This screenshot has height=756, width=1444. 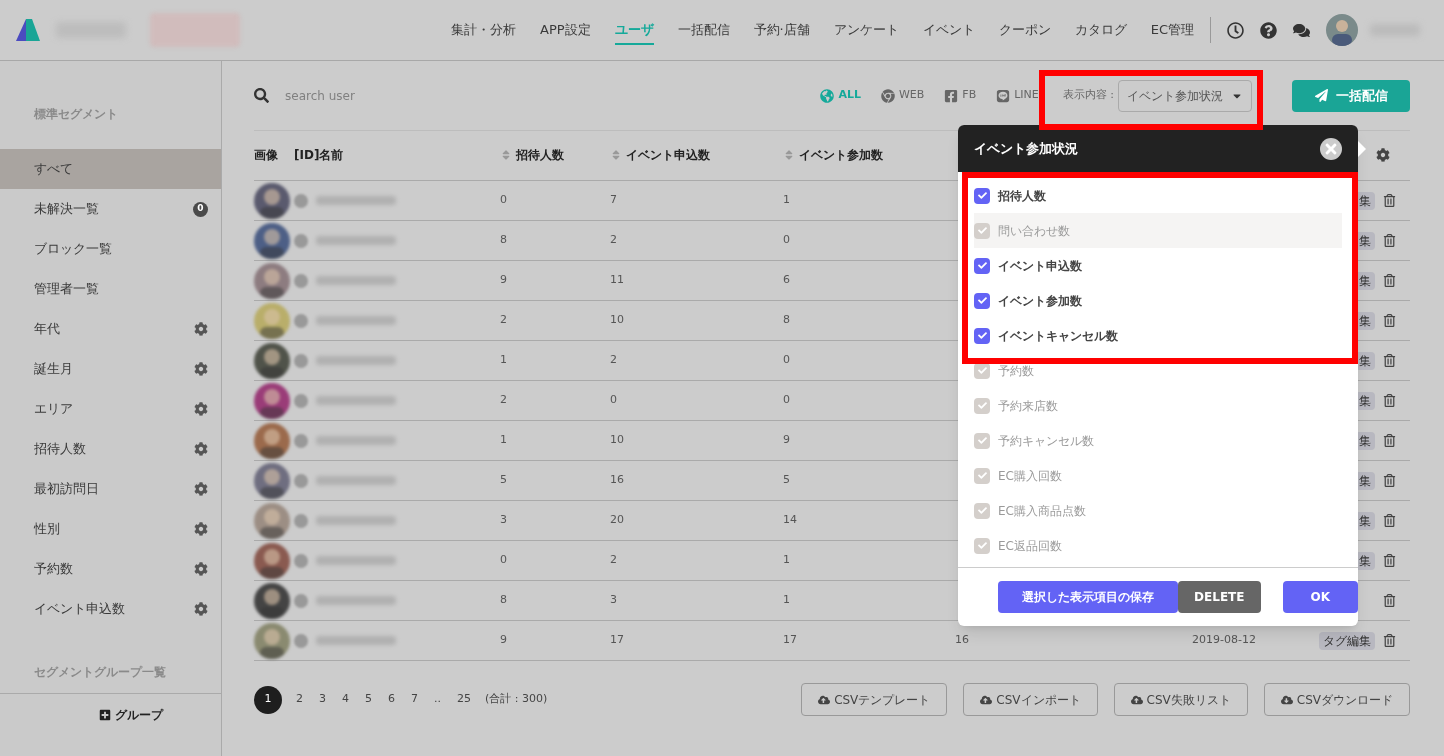 What do you see at coordinates (1158, 265) in the screenshot?
I see `column-option: イベント申込数` at bounding box center [1158, 265].